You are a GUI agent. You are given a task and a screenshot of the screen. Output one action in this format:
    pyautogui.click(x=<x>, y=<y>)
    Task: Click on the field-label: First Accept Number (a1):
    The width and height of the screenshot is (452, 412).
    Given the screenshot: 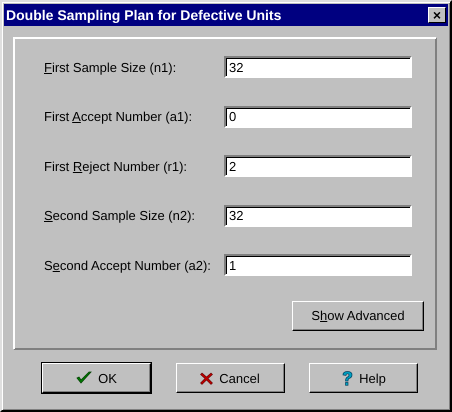 What is the action you would take?
    pyautogui.click(x=118, y=116)
    